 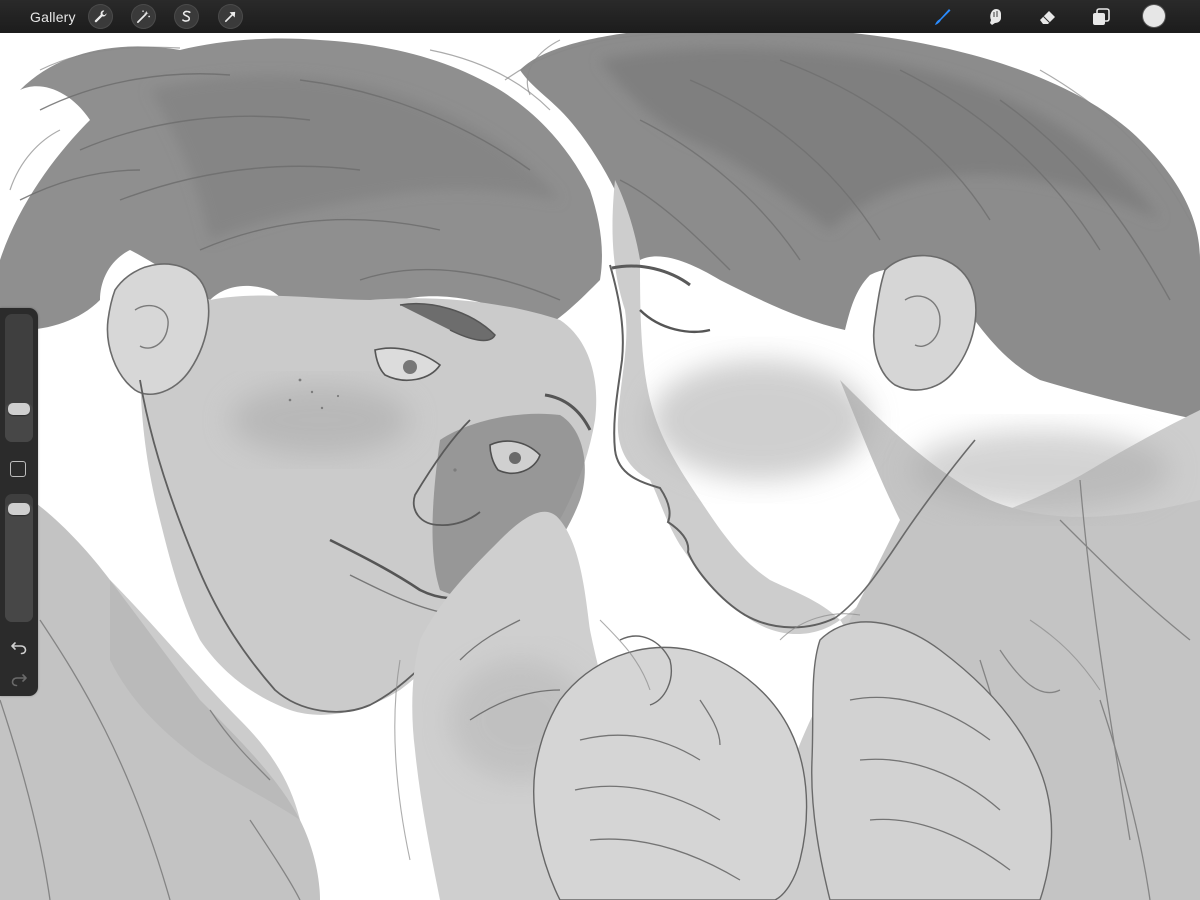 I want to click on redo-icon, so click(x=19, y=680).